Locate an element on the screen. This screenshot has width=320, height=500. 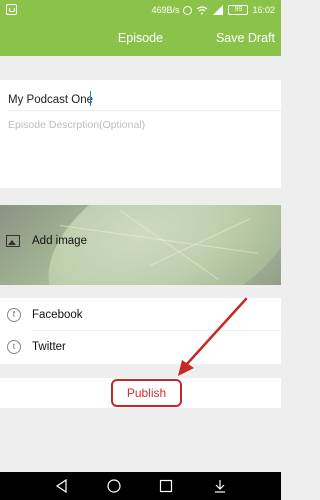
cover-image-area: Add image is located at coordinates (140, 245).